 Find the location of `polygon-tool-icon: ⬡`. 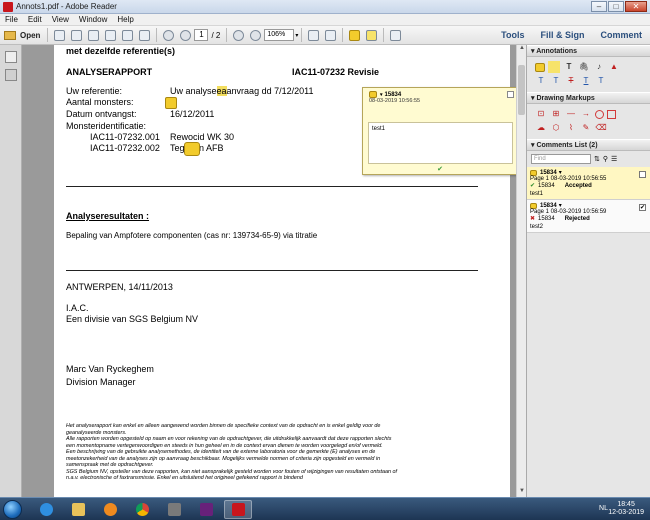

polygon-tool-icon: ⬡ is located at coordinates (556, 128).